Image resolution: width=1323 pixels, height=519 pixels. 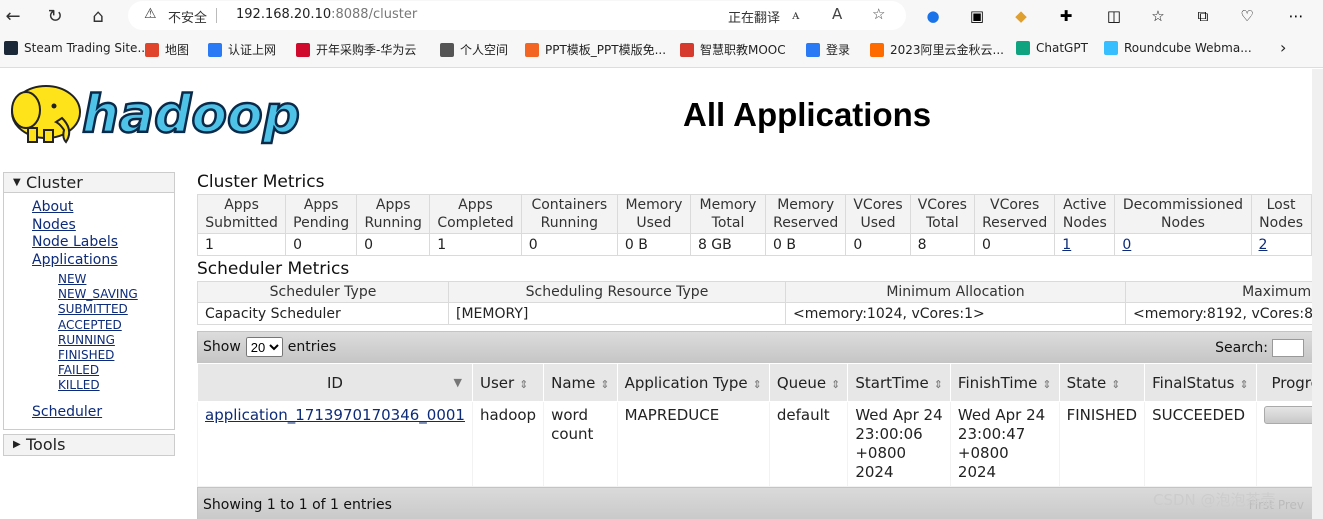 What do you see at coordinates (103, 261) in the screenshot?
I see `sidebar-link-applications: Applications` at bounding box center [103, 261].